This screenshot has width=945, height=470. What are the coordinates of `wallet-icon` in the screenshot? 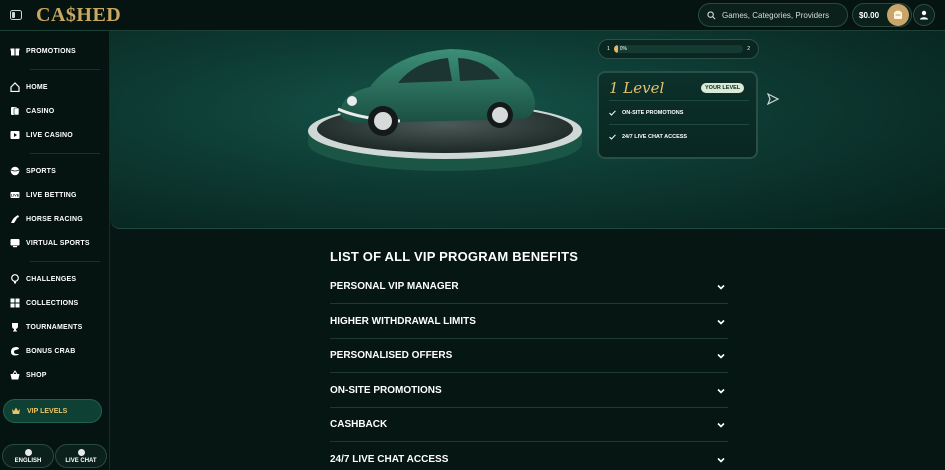 It's located at (898, 14).